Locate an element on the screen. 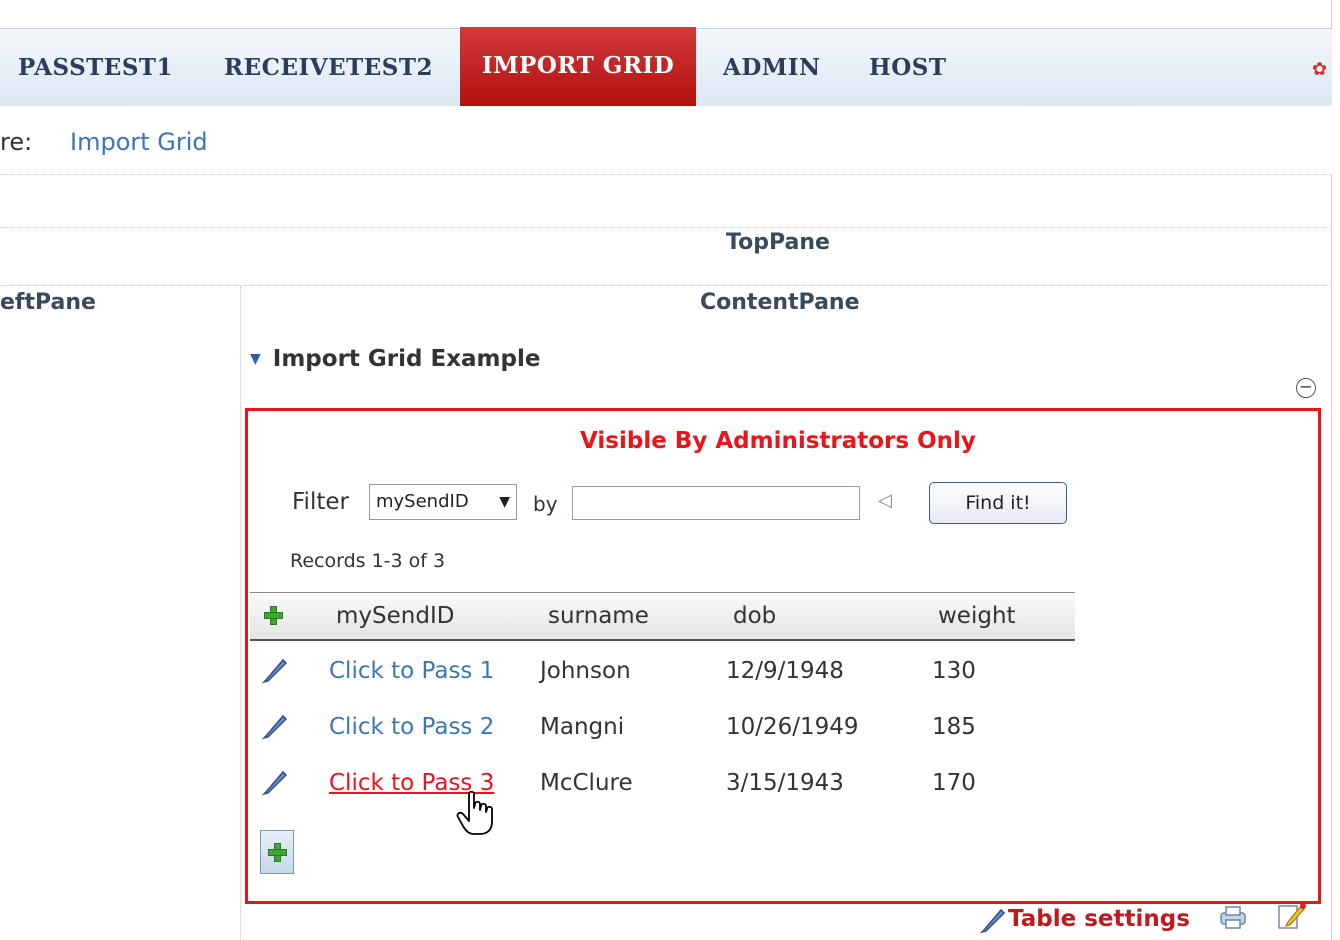 The height and width of the screenshot is (940, 1340). filter-by-label: by is located at coordinates (545, 504).